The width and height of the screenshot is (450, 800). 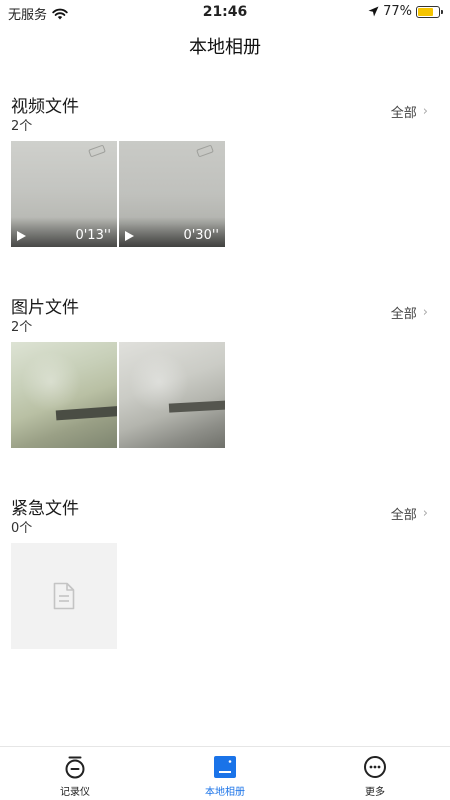 I want to click on battery-icon, so click(x=429, y=11).